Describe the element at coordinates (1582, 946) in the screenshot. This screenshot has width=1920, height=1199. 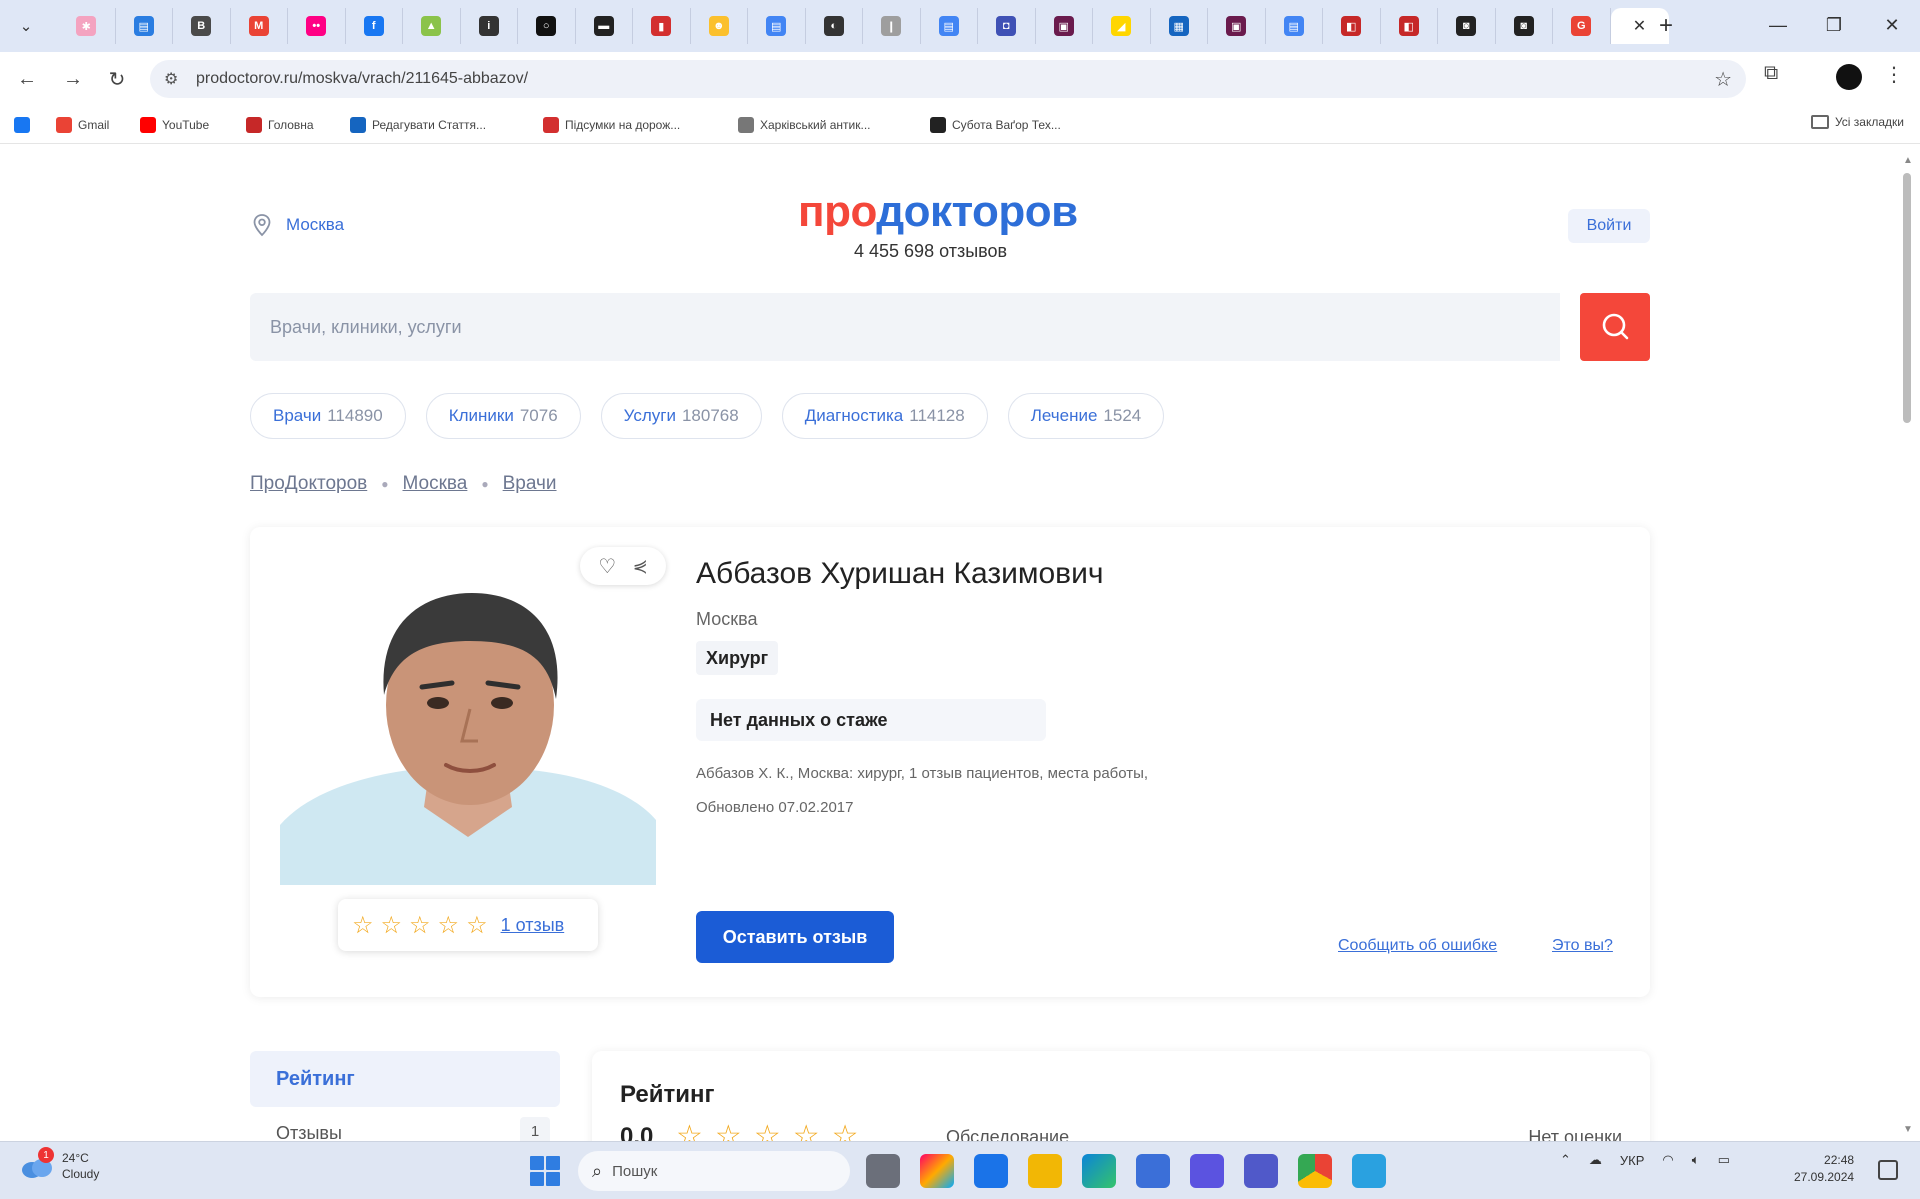
I see `is-it-you-link: Это вы?` at that location.